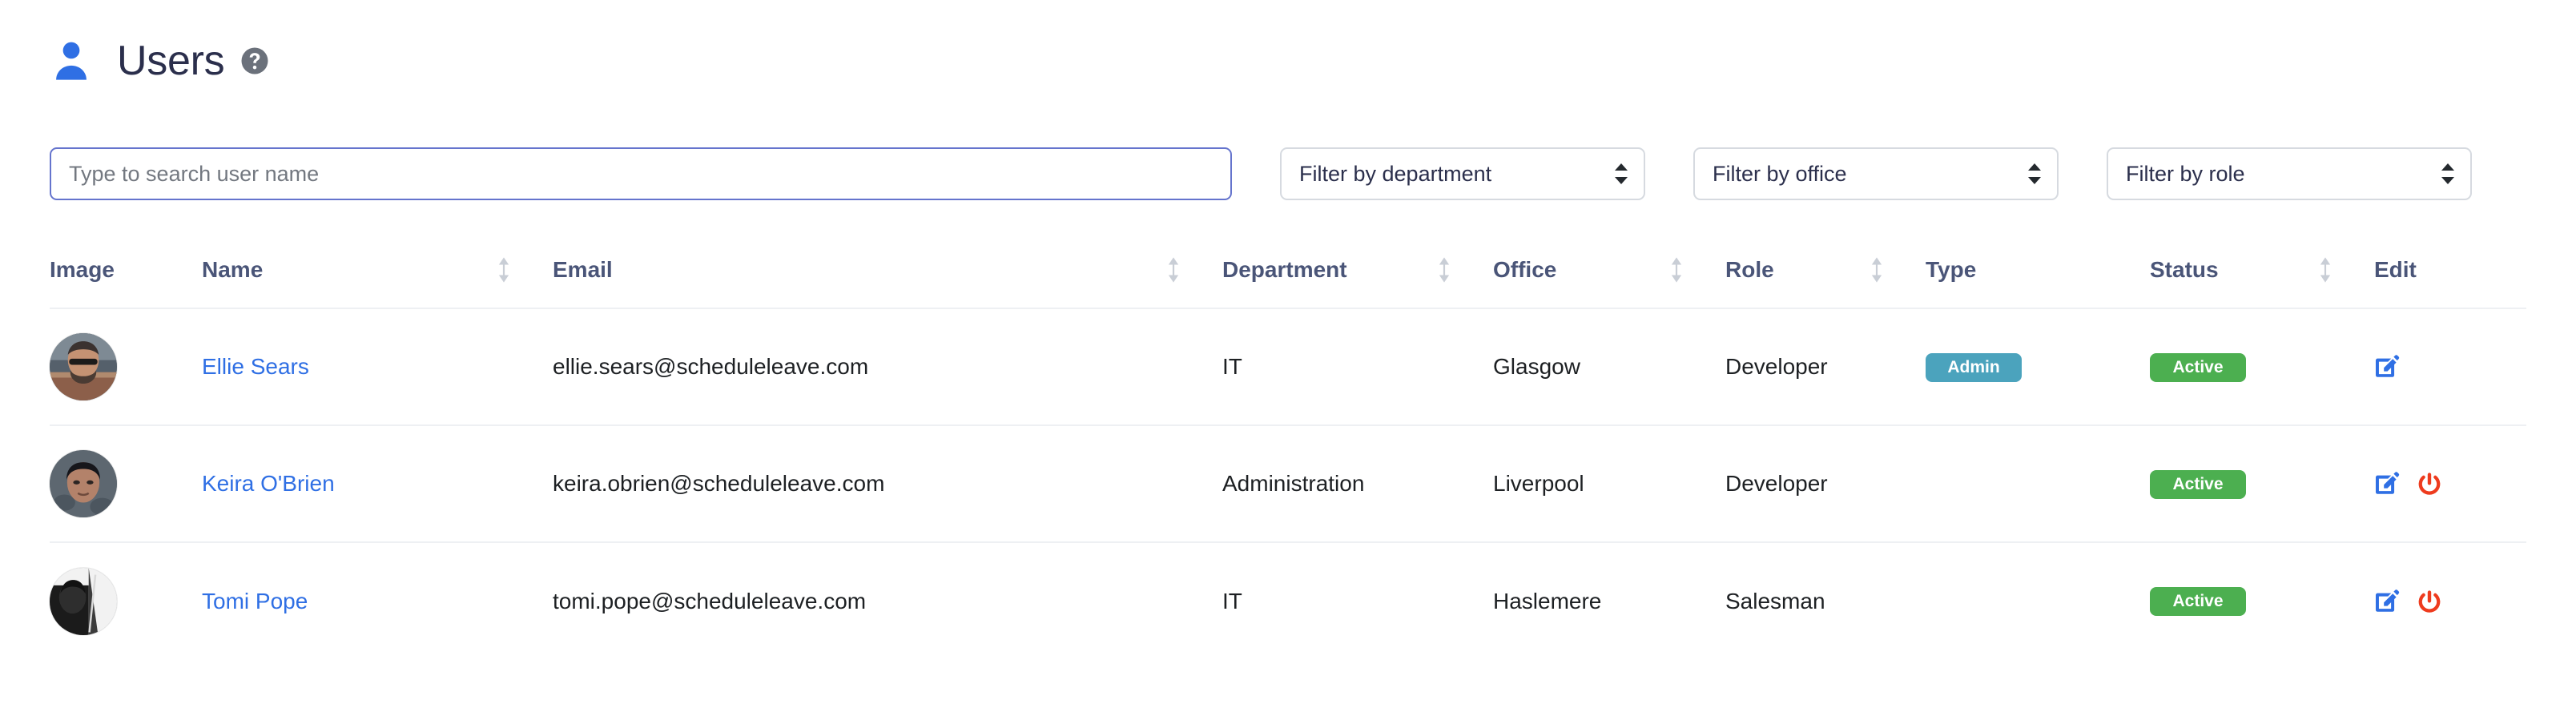  What do you see at coordinates (719, 483) in the screenshot?
I see `user-email-cell: keira.obrien@scheduleleave.com` at bounding box center [719, 483].